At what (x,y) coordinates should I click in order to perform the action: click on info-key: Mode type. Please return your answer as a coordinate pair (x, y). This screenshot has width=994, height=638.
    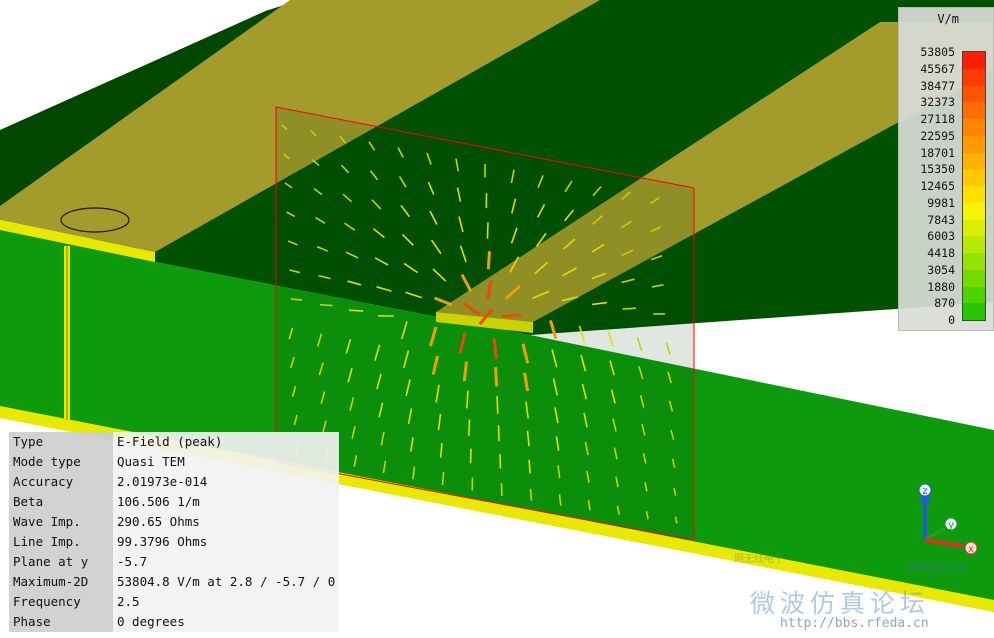
    Looking at the image, I should click on (61, 462).